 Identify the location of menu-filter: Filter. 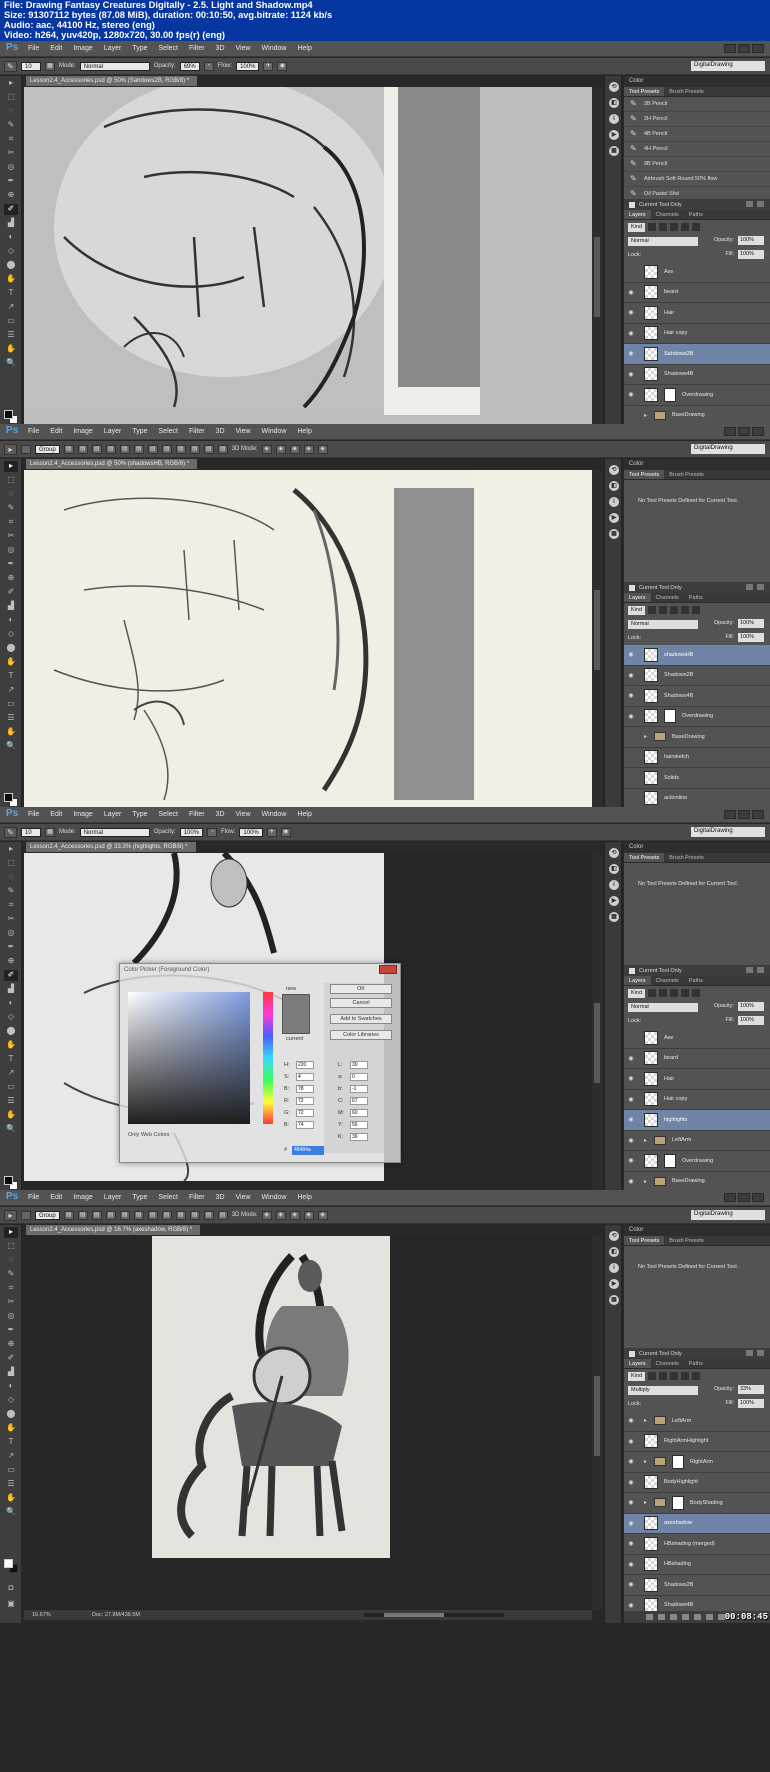
(197, 48).